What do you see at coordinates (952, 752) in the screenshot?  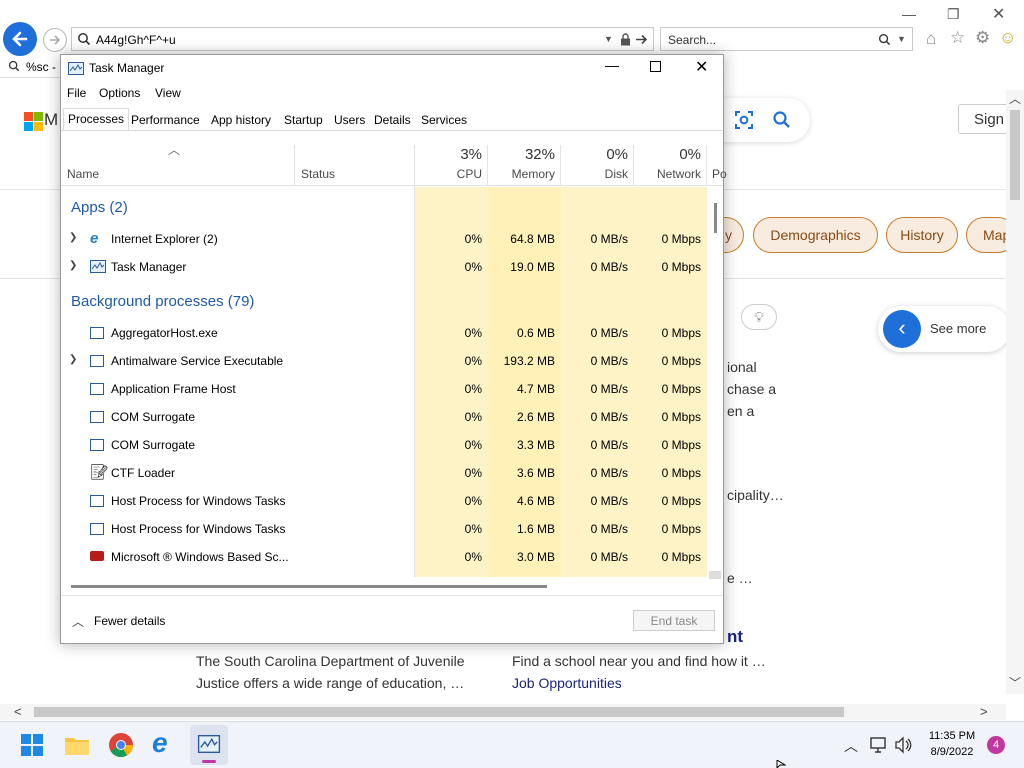 I see `clock-date: 8/9/2022` at bounding box center [952, 752].